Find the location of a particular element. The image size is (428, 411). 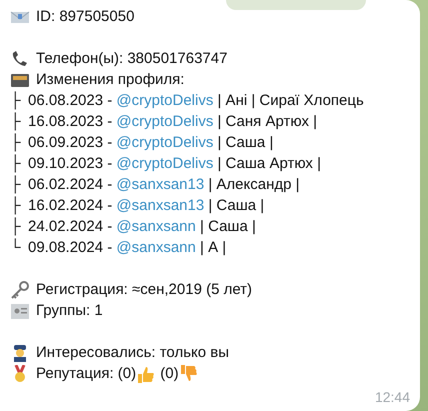

history-entry: ├ 09.10.2023 - @cryptoDelivs | Саша Артюх | is located at coordinates (165, 163).